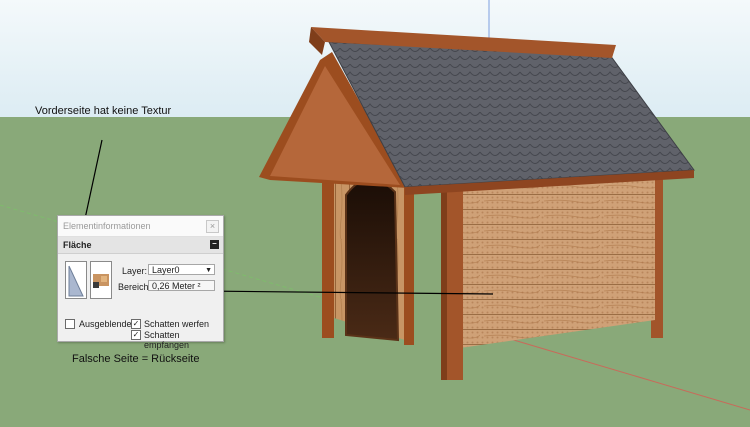 The height and width of the screenshot is (427, 750). Describe the element at coordinates (167, 340) in the screenshot. I see `receive-shadows-label: Schatten empfangen` at that location.